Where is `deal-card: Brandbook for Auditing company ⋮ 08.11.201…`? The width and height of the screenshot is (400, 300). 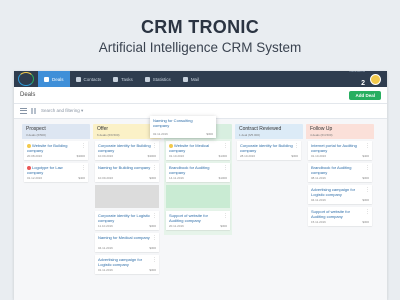
deal-card: Brandbook for Auditing company ⋮ 08.11.201… is located at coordinates (340, 172).